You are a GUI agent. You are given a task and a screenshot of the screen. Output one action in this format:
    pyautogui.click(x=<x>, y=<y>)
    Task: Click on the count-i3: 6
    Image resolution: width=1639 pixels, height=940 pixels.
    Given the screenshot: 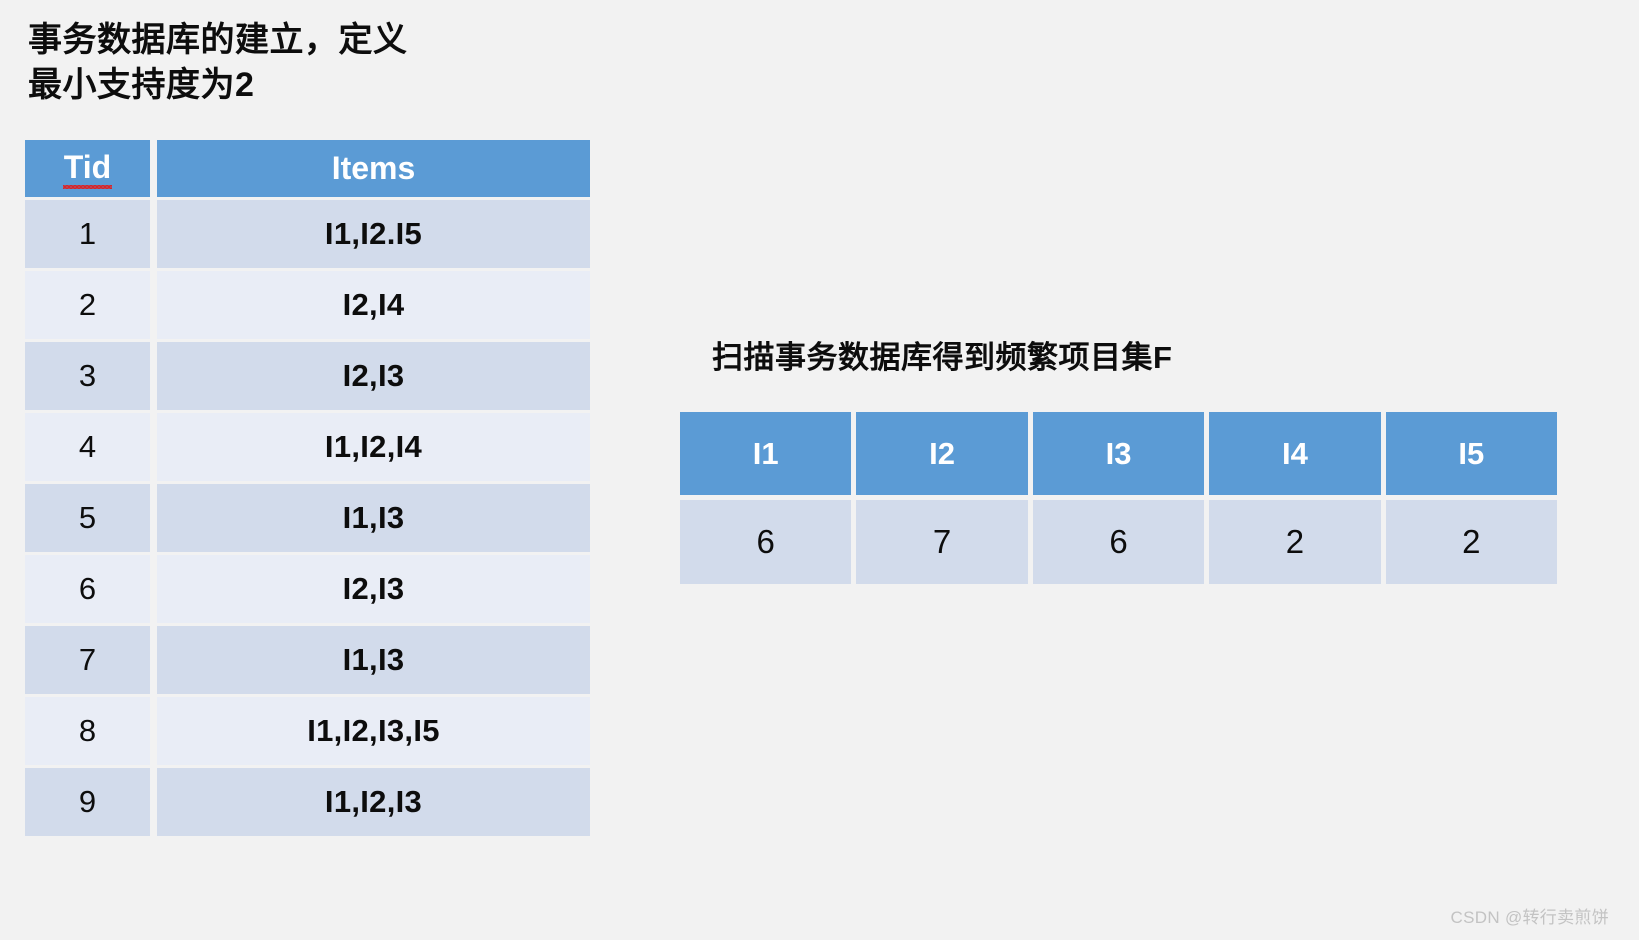 What is the action you would take?
    pyautogui.click(x=1118, y=542)
    